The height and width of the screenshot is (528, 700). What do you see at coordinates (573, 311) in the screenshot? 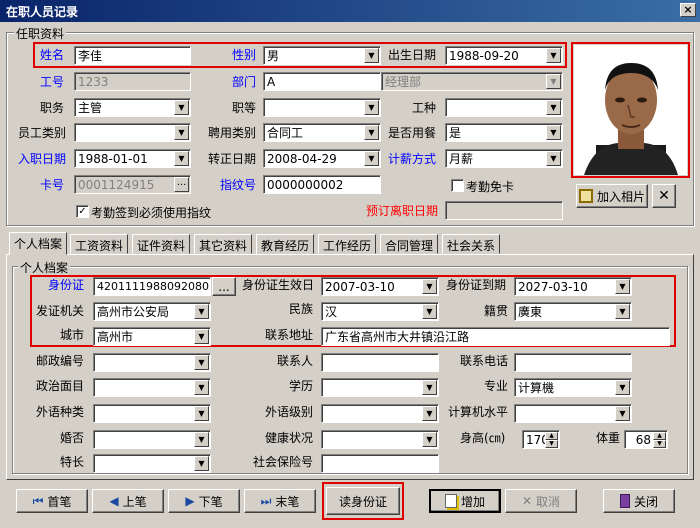
I see `native-select: 廣東 ▼` at bounding box center [573, 311].